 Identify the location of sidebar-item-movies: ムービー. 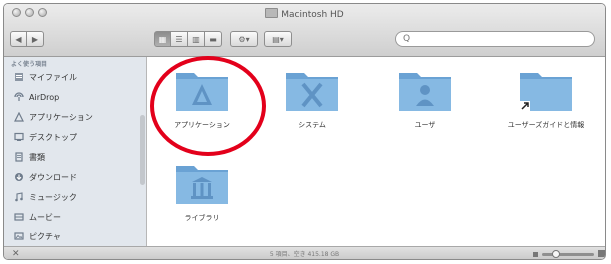
(37, 217).